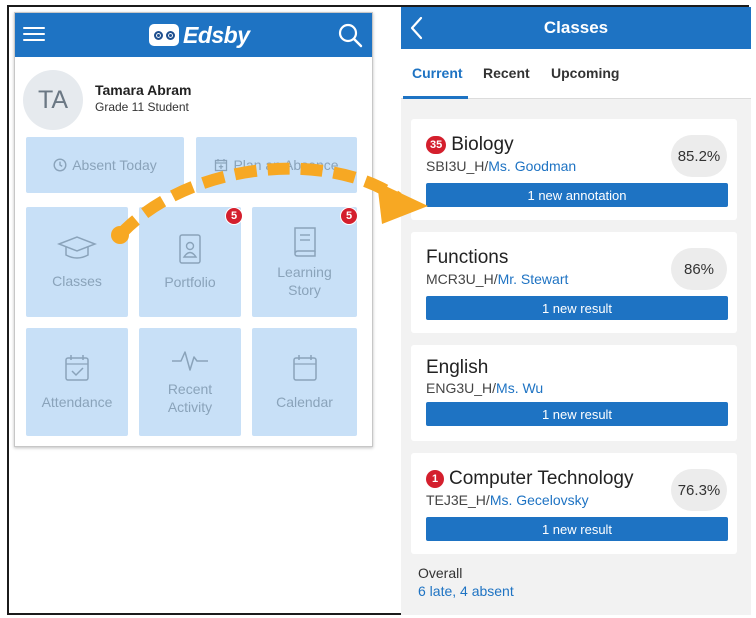  What do you see at coordinates (234, 216) in the screenshot?
I see `portfolio-badge: 5` at bounding box center [234, 216].